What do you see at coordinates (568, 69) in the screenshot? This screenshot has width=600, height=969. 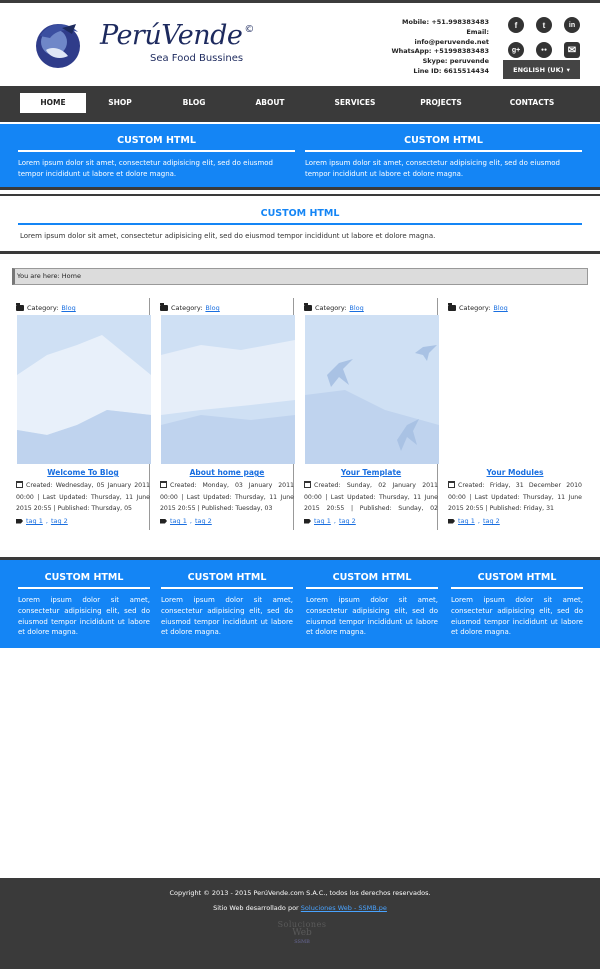 I see `caret-down-icon: ▾` at bounding box center [568, 69].